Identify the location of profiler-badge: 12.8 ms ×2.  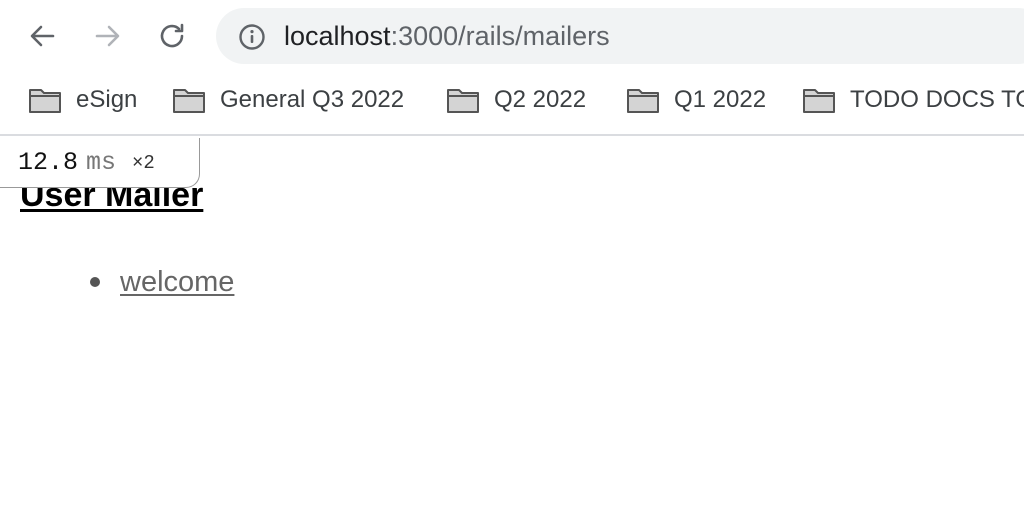
(100, 163).